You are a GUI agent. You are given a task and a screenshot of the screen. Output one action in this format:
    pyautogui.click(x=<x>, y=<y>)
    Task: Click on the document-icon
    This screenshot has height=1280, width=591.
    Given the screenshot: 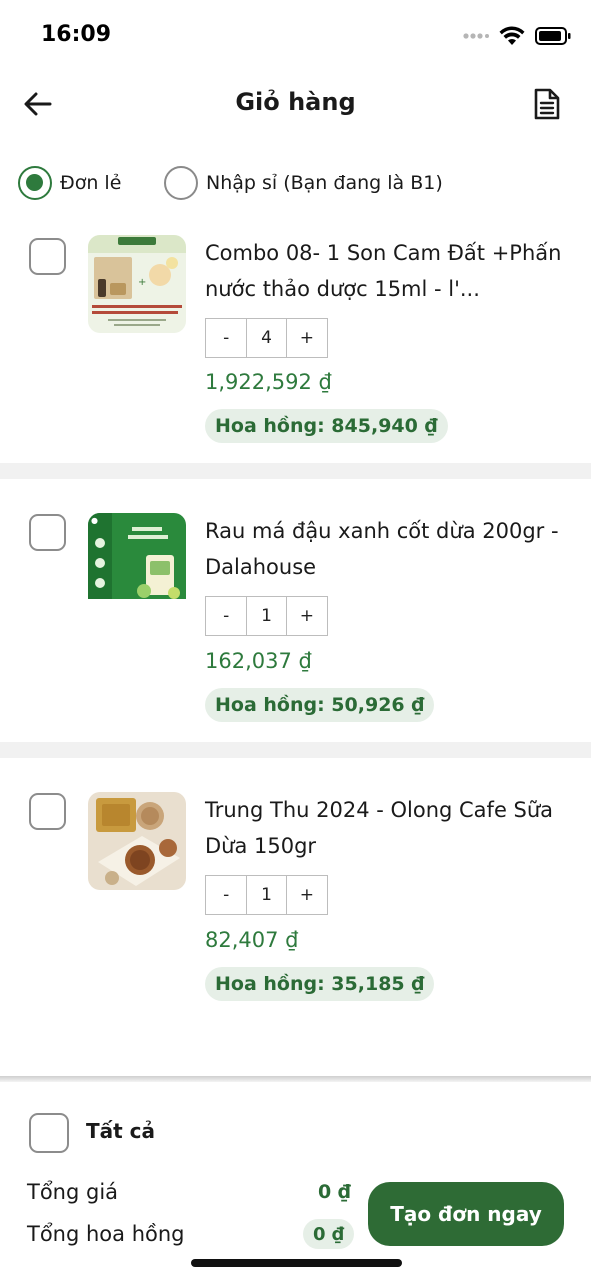 What is the action you would take?
    pyautogui.click(x=547, y=104)
    